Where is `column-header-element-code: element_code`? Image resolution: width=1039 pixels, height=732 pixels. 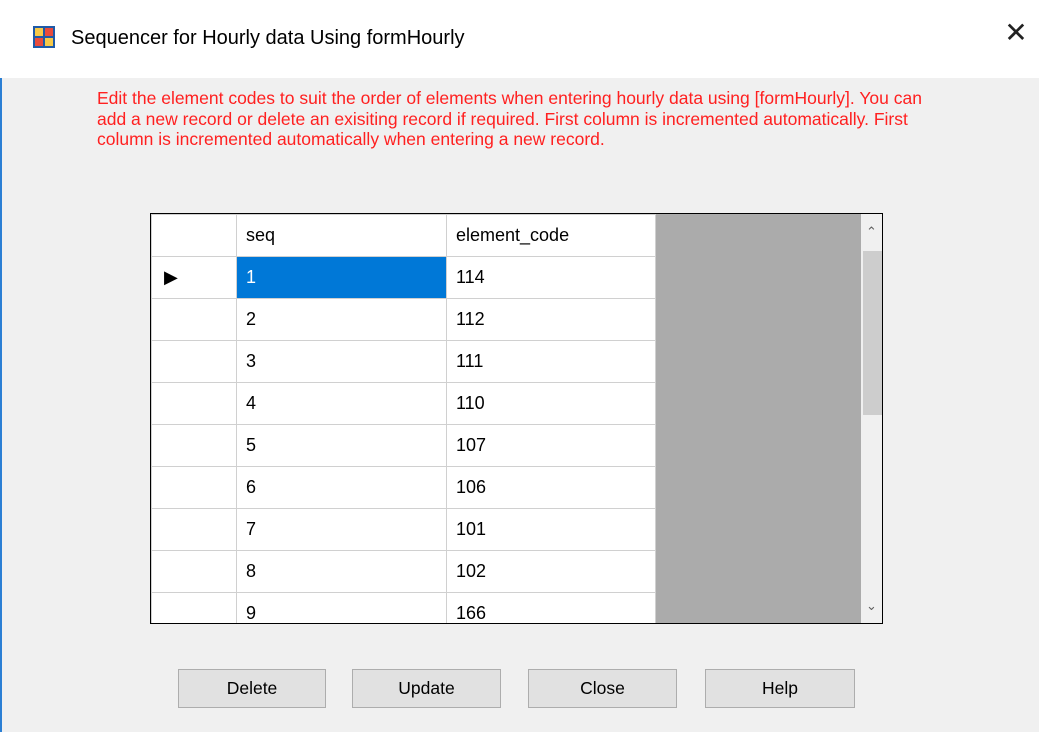
column-header-element-code: element_code is located at coordinates (551, 235).